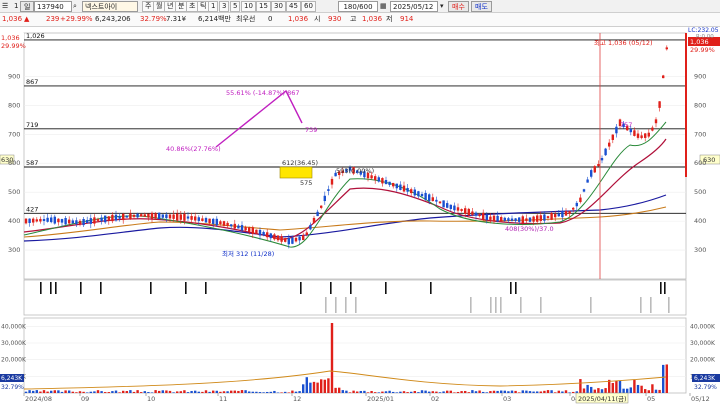 The image size is (720, 404). What do you see at coordinates (383, 6) in the screenshot?
I see `calendar-icon: ▦` at bounding box center [383, 6].